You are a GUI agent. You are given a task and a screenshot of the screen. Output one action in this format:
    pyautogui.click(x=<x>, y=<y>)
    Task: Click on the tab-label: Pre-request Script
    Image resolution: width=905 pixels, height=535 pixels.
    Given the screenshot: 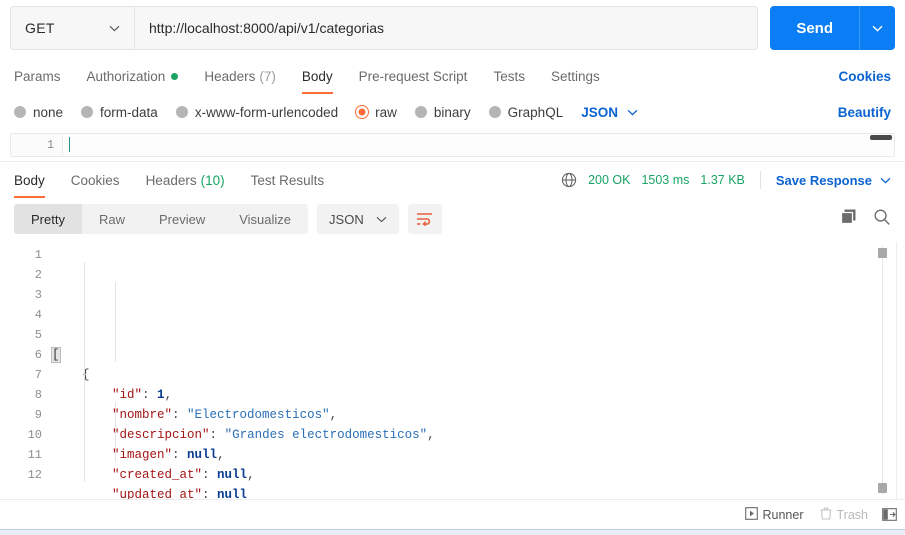 What is the action you would take?
    pyautogui.click(x=413, y=76)
    